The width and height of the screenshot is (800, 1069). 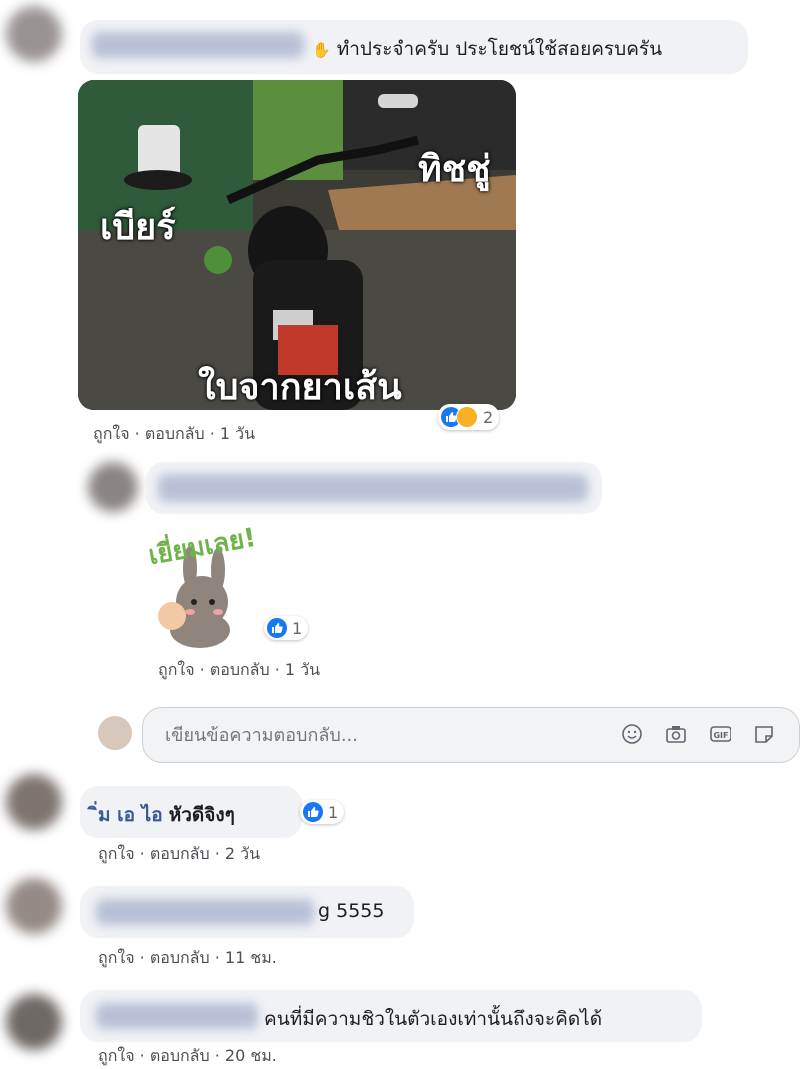 What do you see at coordinates (130, 815) in the screenshot?
I see `author-name: ิ่ม เอ ไอ` at bounding box center [130, 815].